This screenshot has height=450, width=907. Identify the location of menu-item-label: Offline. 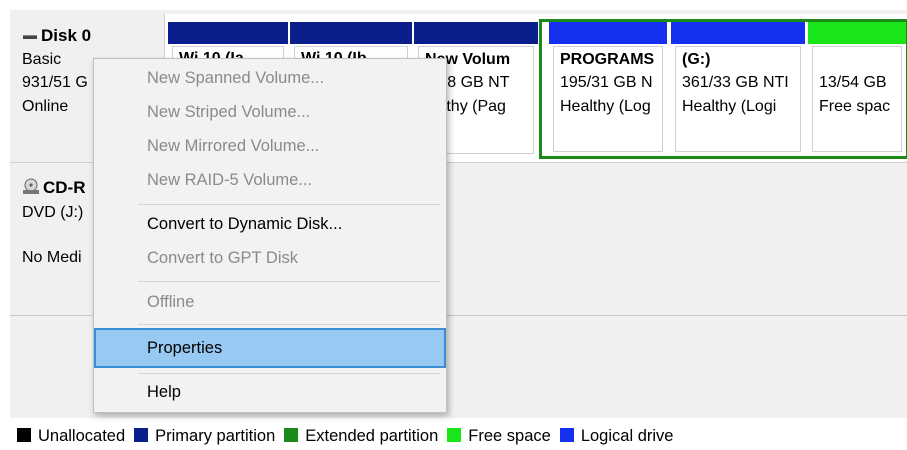
(171, 302).